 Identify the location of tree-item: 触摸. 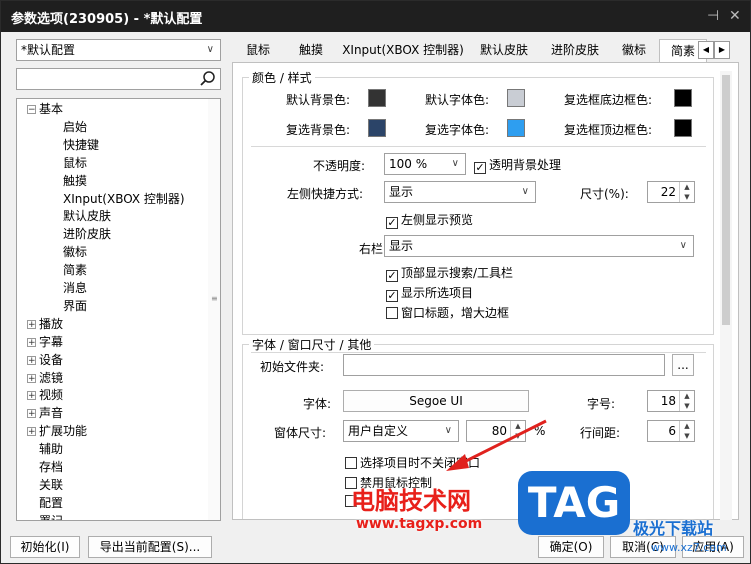
(75, 181).